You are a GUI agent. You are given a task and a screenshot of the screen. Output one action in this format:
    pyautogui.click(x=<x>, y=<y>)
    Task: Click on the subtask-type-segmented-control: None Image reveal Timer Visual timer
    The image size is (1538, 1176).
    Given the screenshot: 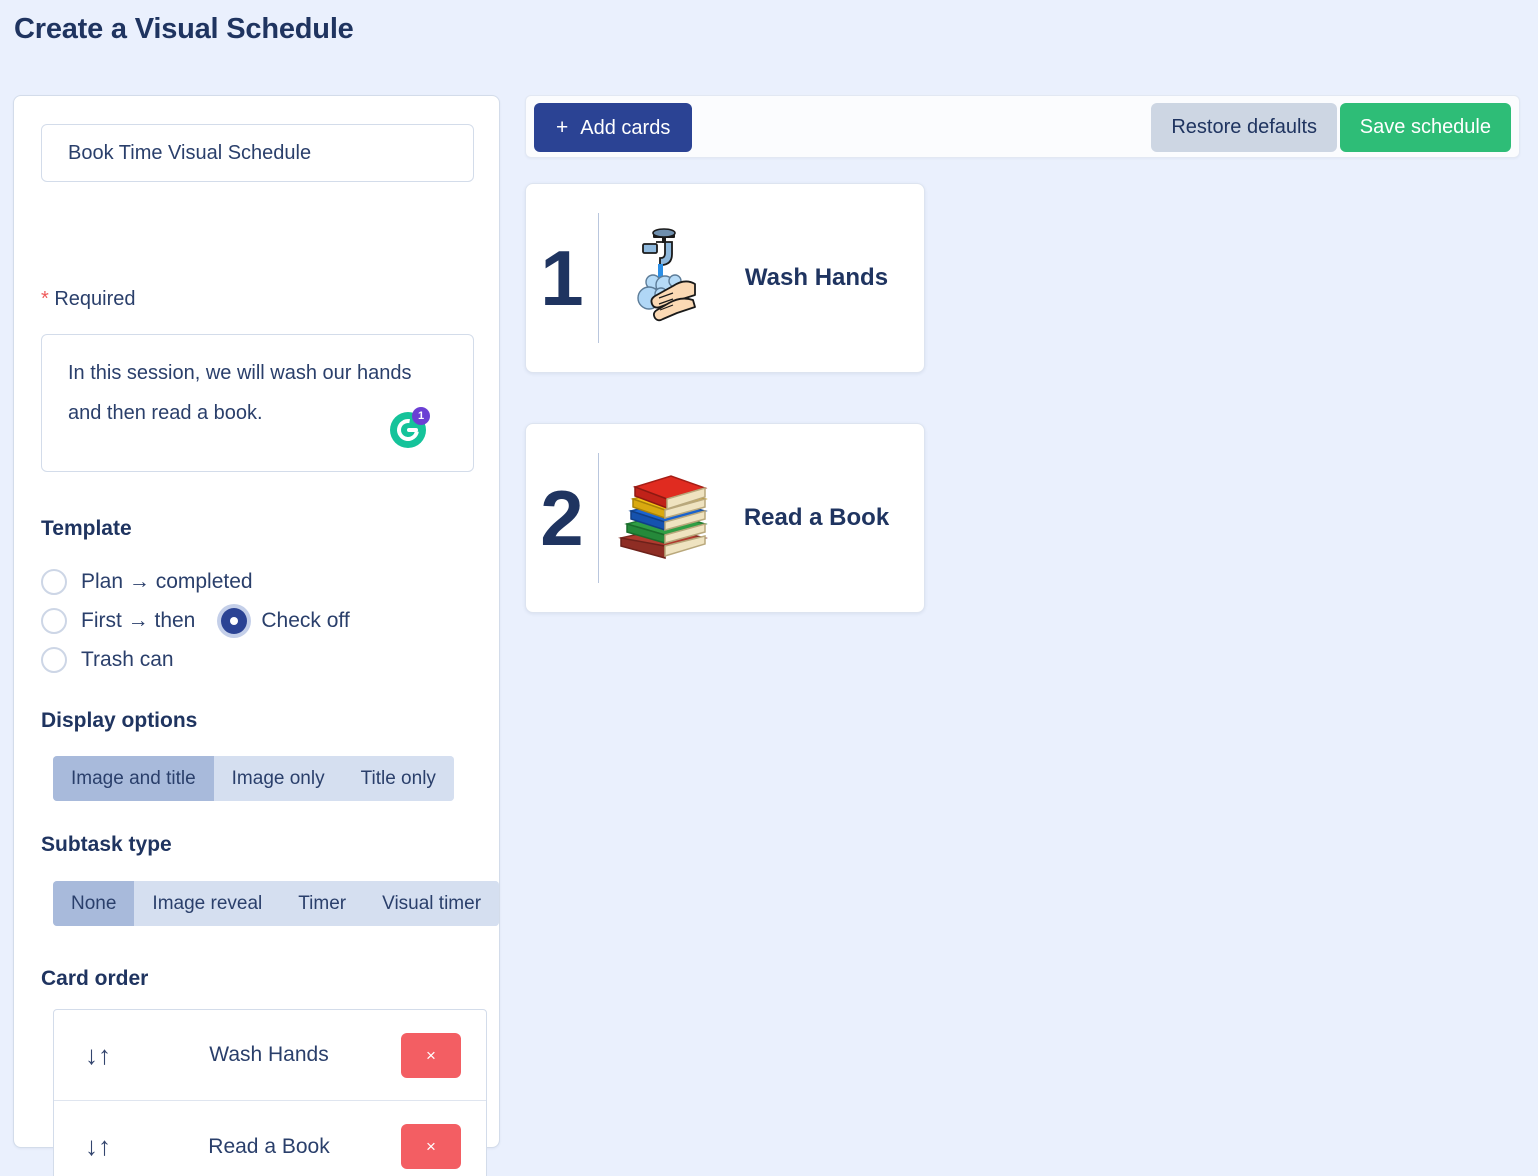 What is the action you would take?
    pyautogui.click(x=276, y=903)
    